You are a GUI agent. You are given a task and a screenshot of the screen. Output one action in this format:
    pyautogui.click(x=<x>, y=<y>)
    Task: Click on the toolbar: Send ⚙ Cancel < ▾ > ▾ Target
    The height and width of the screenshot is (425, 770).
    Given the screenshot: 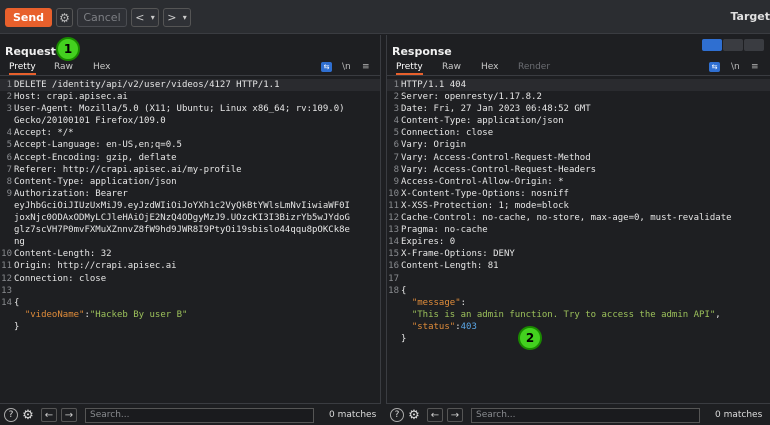 What is the action you would take?
    pyautogui.click(x=385, y=17)
    